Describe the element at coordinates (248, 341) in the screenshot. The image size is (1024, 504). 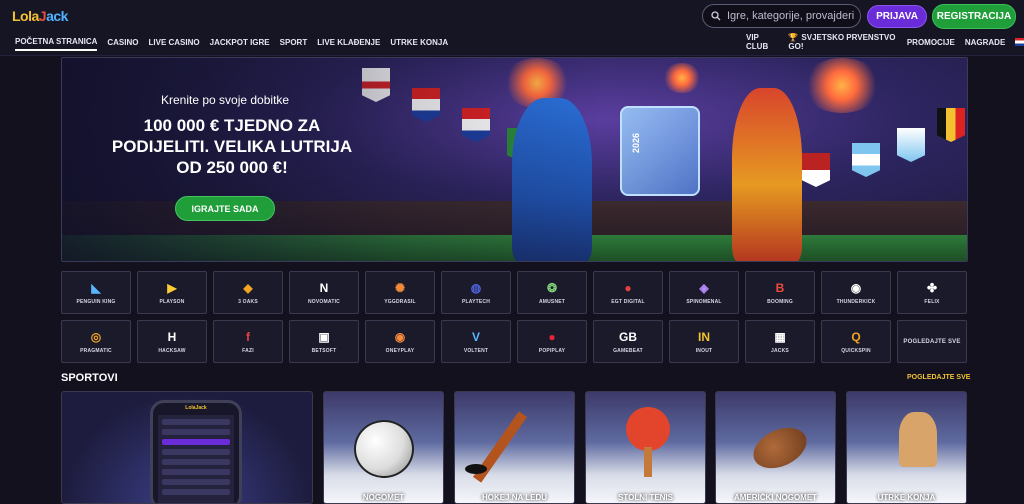
I see `provider-tile: f FAZI` at that location.